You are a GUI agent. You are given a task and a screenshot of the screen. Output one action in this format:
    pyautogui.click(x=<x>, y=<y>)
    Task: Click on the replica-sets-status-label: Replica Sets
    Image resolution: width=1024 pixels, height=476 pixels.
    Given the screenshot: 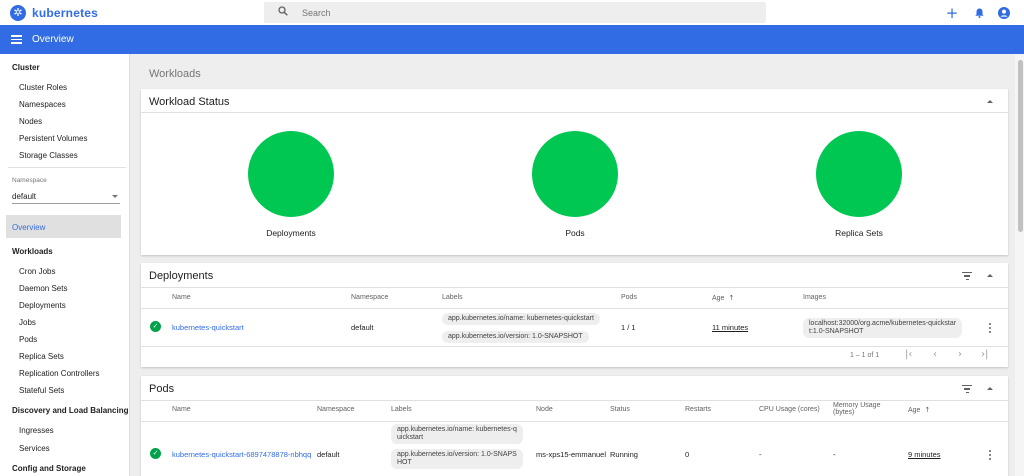 What is the action you would take?
    pyautogui.click(x=859, y=233)
    